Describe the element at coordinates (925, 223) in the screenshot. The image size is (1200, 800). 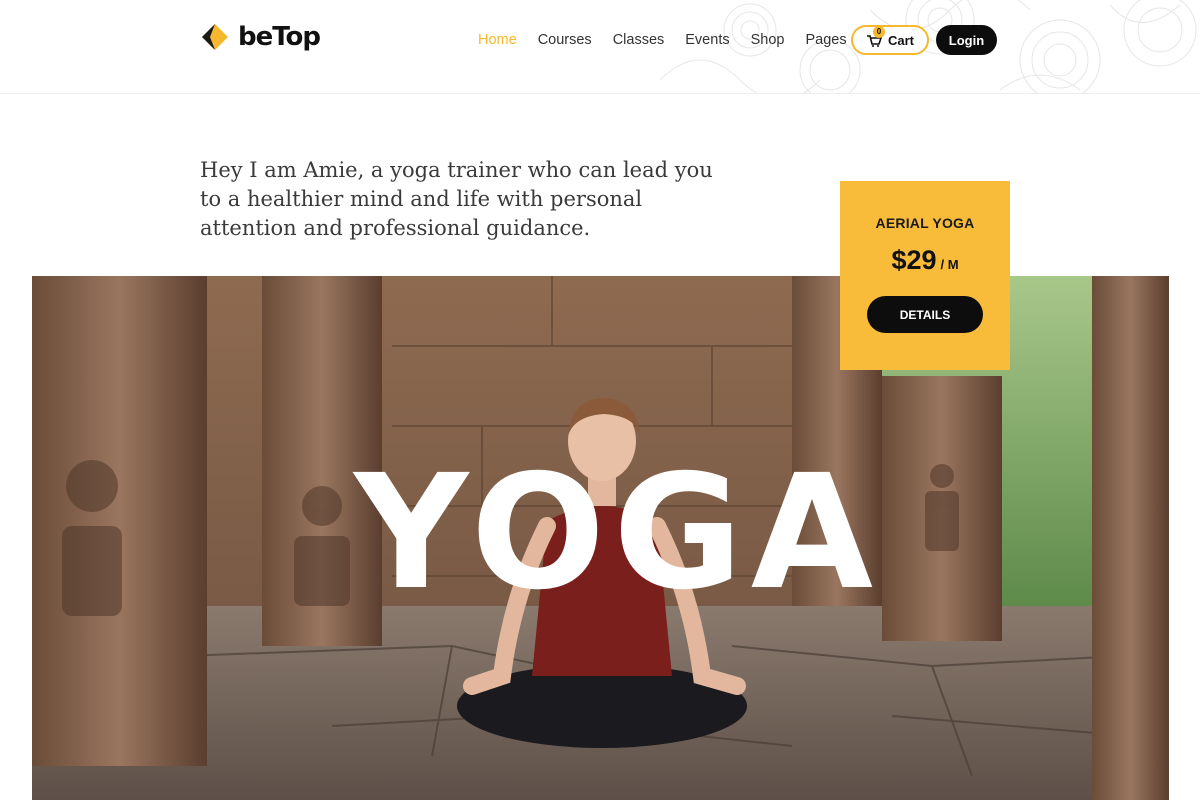
I see `pricing-title: AERIAL YOGA` at that location.